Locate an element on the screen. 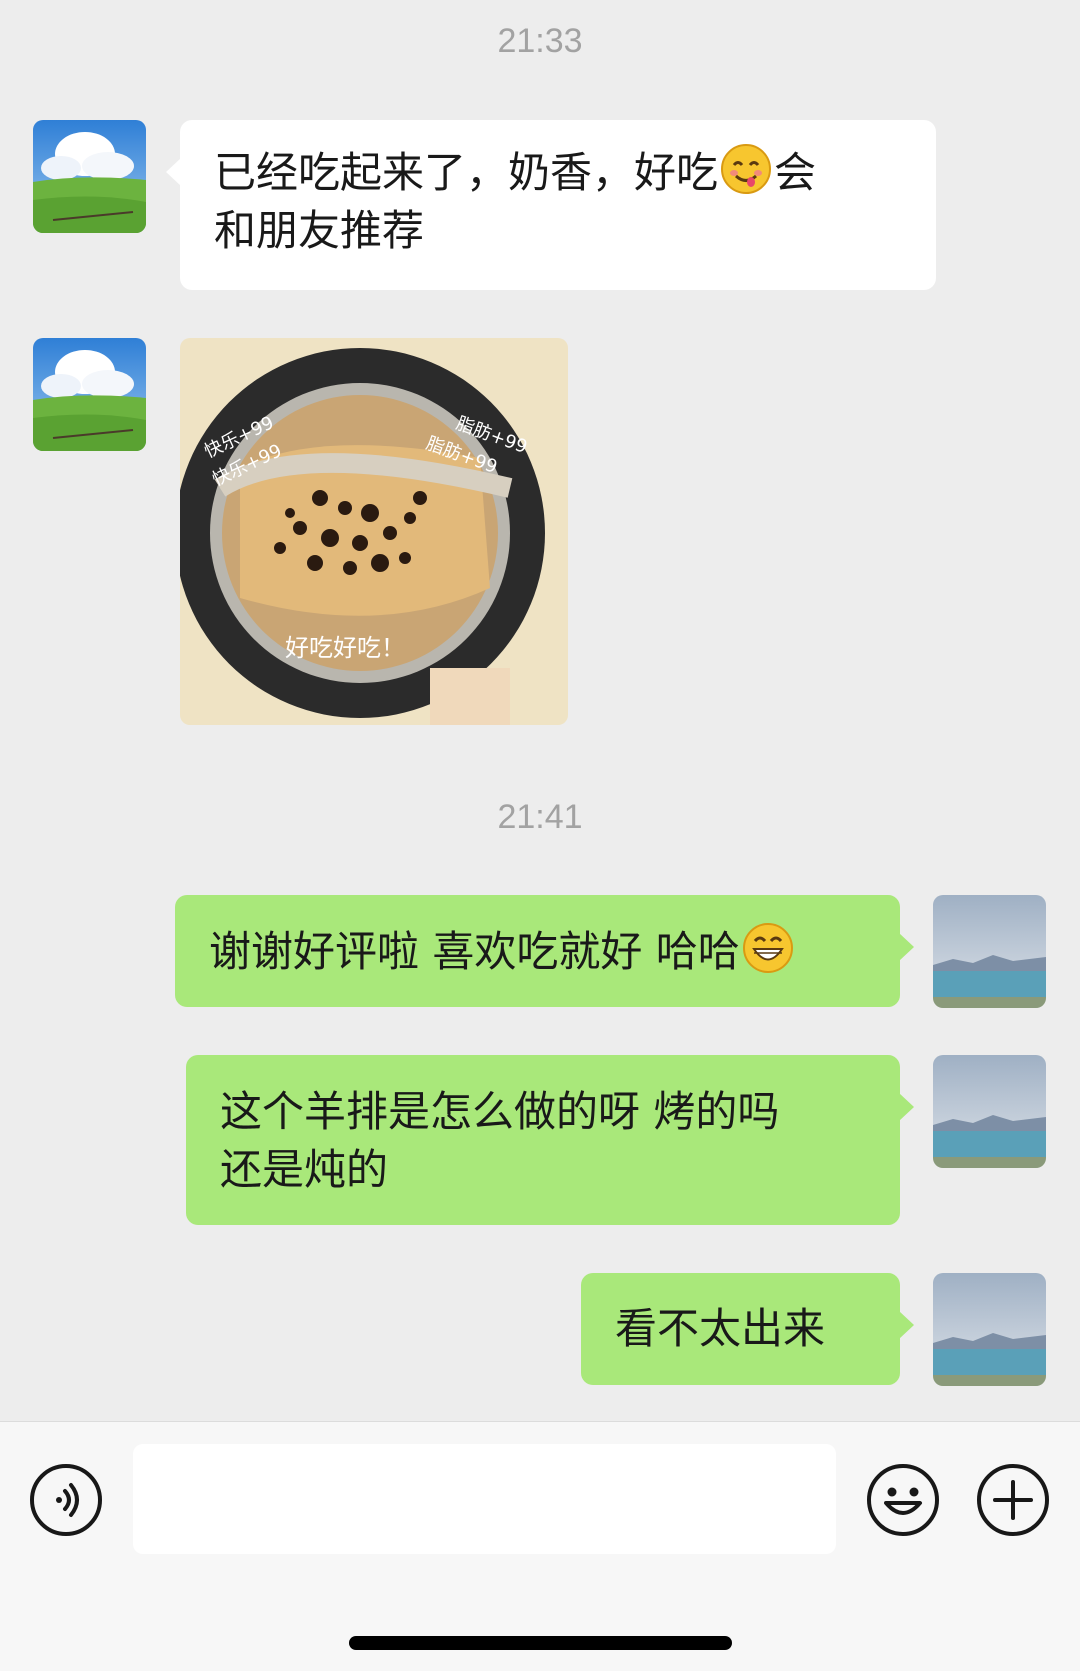 This screenshot has width=1080, height=1671. voice-icon is located at coordinates (66, 1500).